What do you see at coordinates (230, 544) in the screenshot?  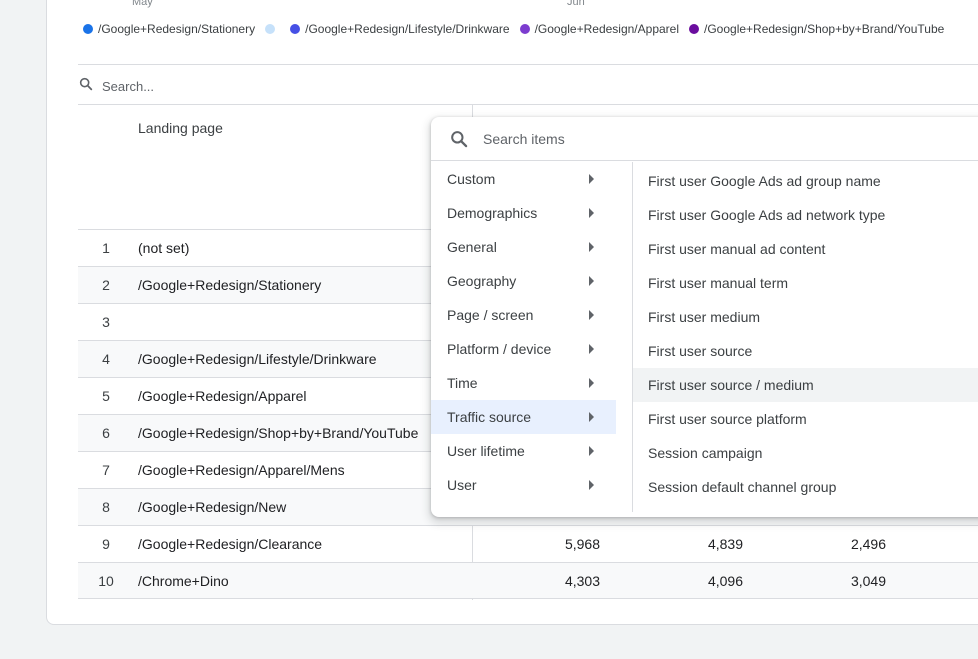 I see `landing-page-cell: /Google+Redesign/Clearance` at bounding box center [230, 544].